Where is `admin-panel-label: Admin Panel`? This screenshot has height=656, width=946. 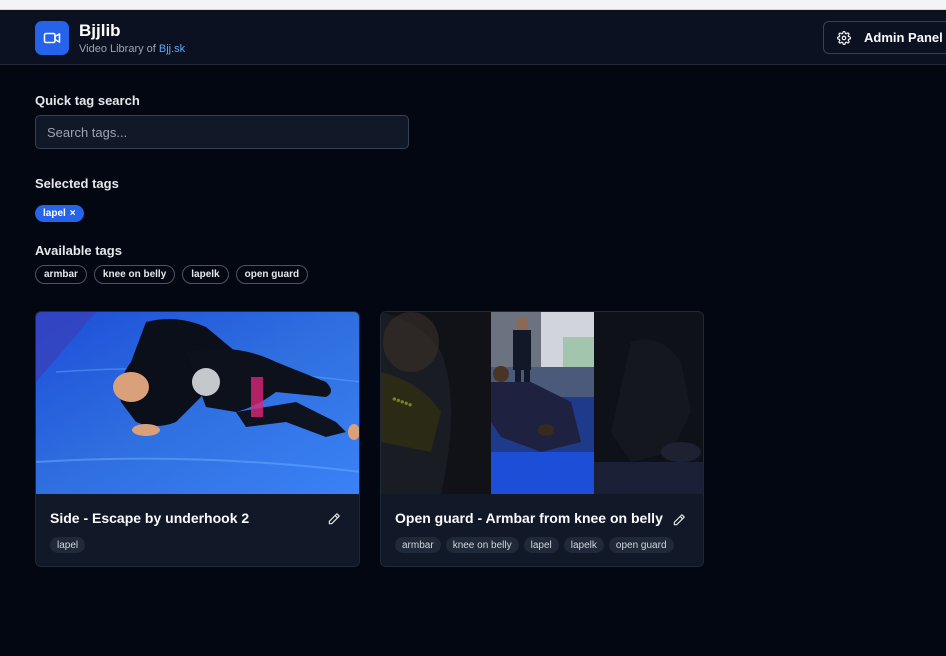
admin-panel-label: Admin Panel is located at coordinates (903, 37).